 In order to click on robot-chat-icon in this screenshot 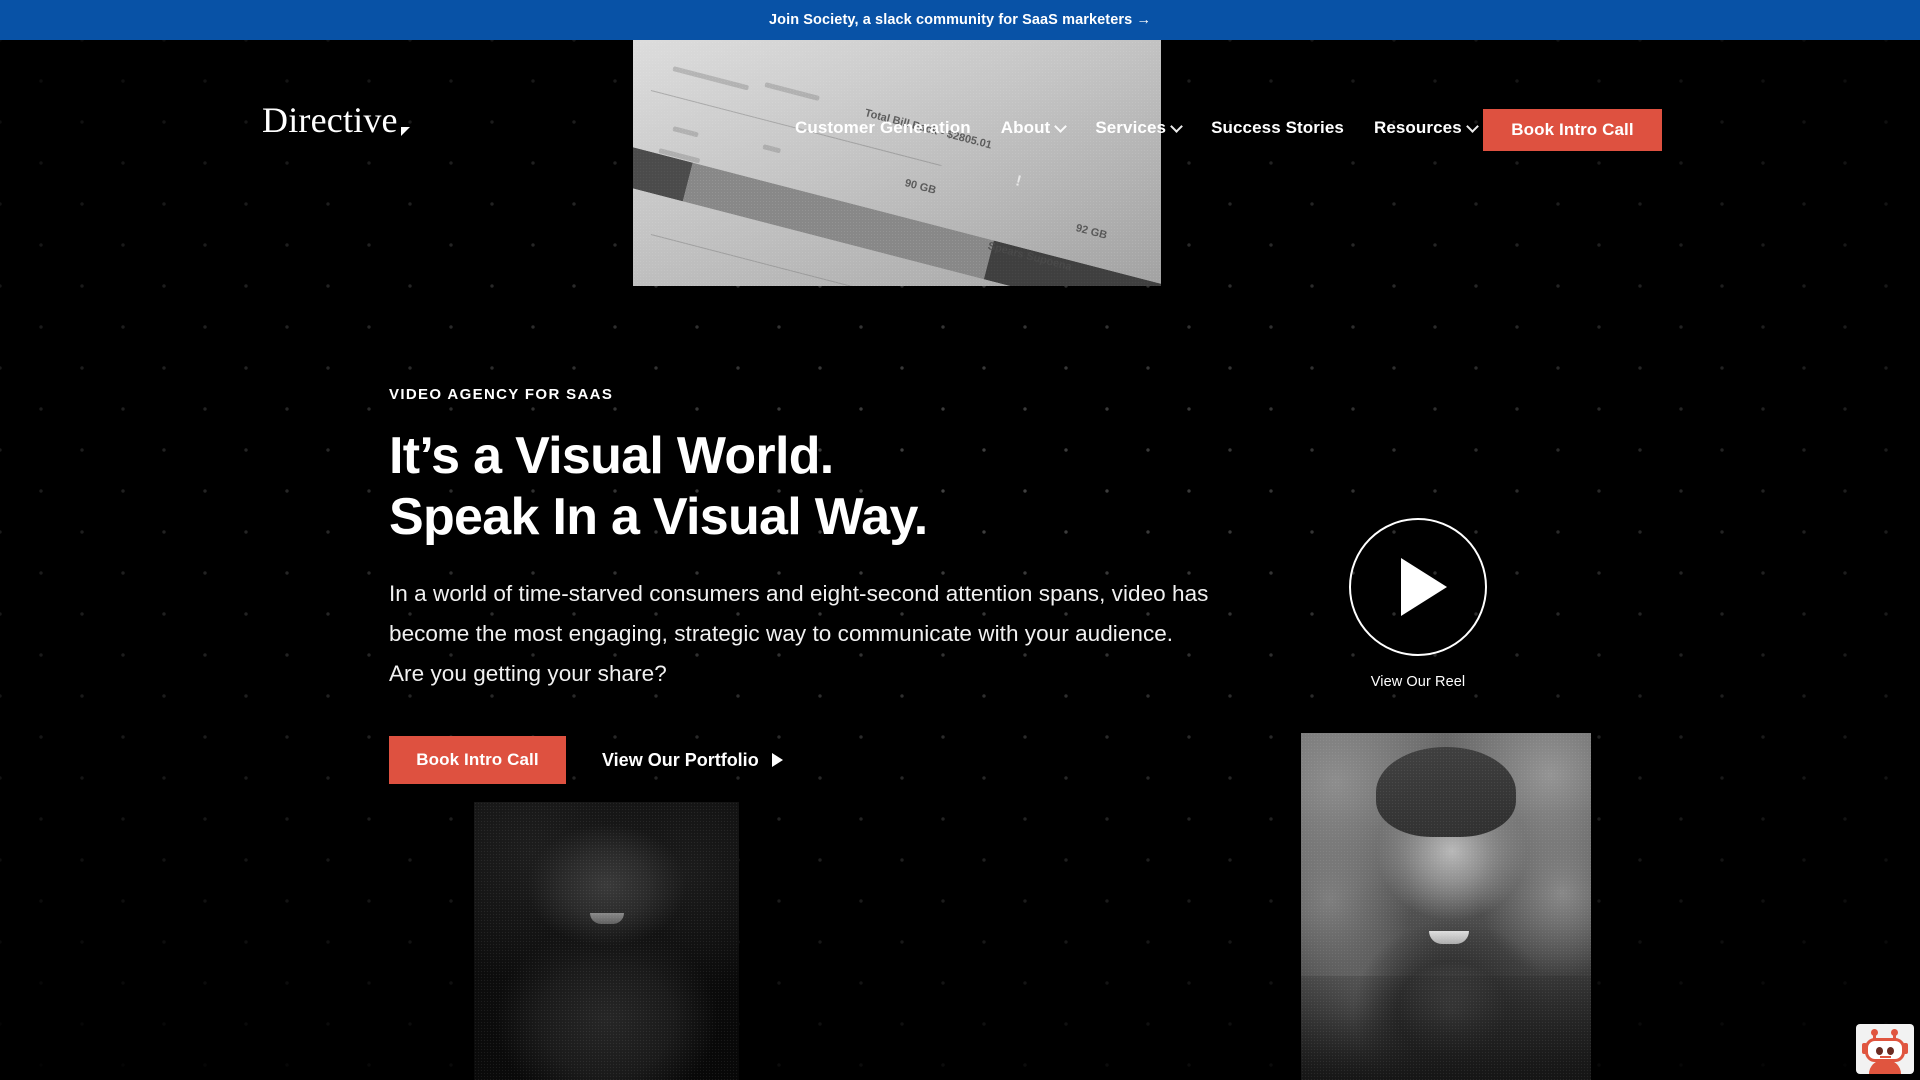, I will do `click(1885, 1051)`.